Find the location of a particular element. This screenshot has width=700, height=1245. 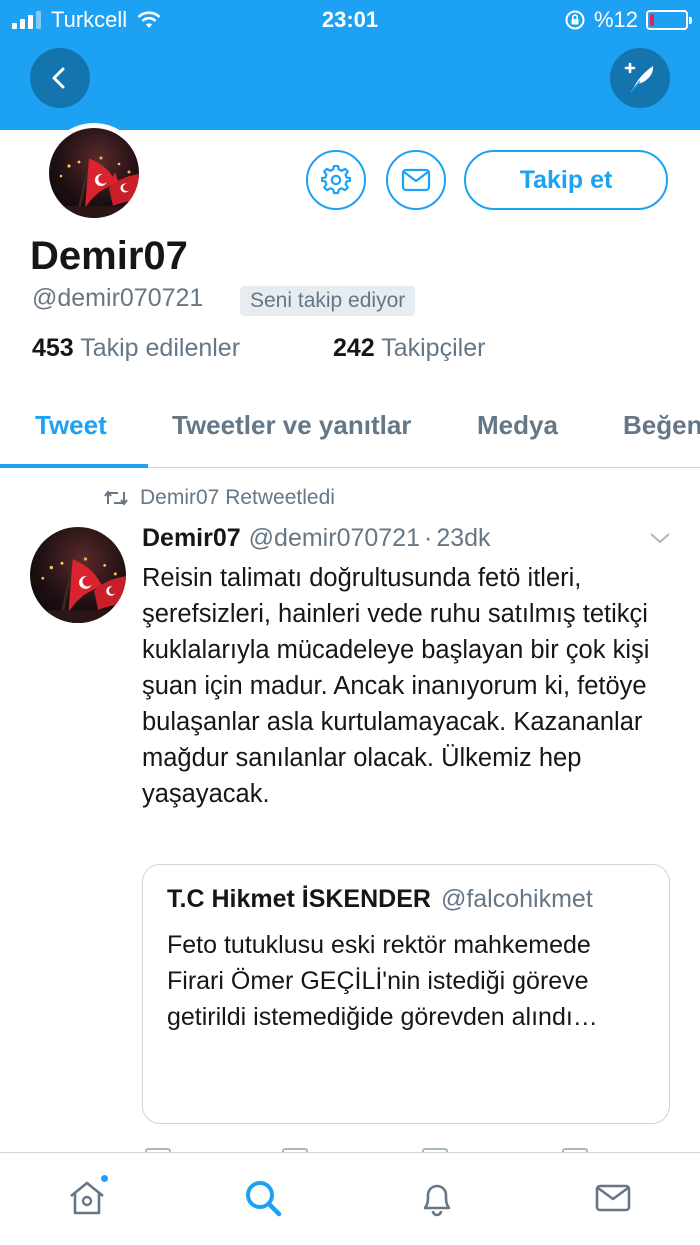

profile-avatar is located at coordinates (94, 173).